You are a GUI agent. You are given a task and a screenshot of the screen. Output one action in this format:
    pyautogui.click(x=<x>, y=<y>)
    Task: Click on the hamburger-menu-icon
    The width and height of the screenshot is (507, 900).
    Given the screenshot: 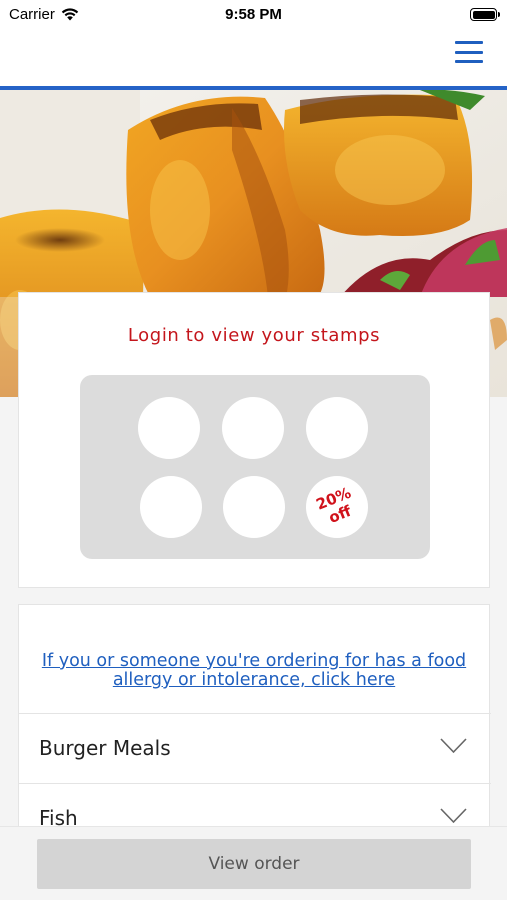 What is the action you would take?
    pyautogui.click(x=469, y=52)
    